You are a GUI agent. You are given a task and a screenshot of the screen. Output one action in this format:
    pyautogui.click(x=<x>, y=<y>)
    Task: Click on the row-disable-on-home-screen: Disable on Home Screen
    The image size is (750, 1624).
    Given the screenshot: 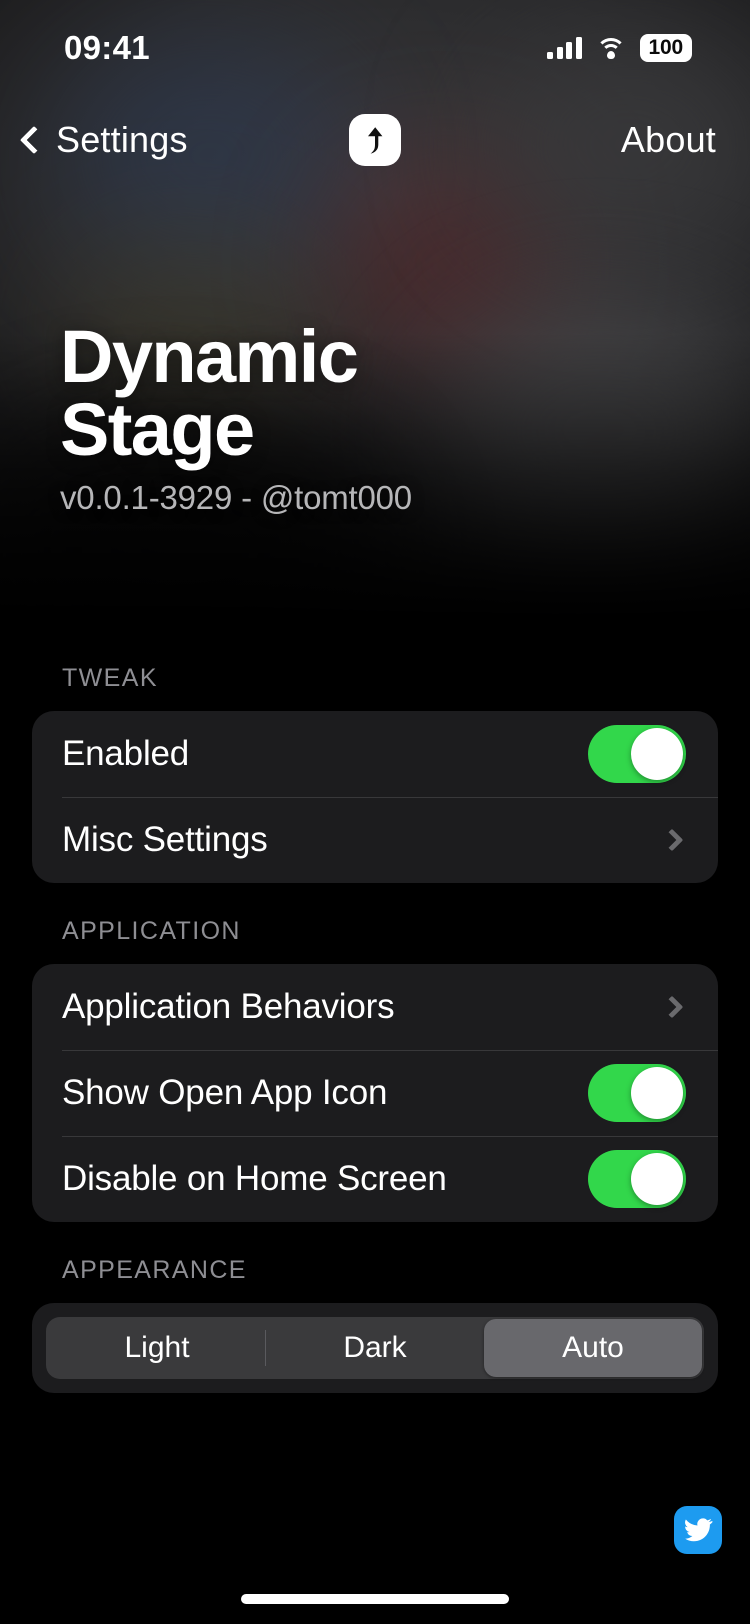 What is the action you would take?
    pyautogui.click(x=375, y=1179)
    